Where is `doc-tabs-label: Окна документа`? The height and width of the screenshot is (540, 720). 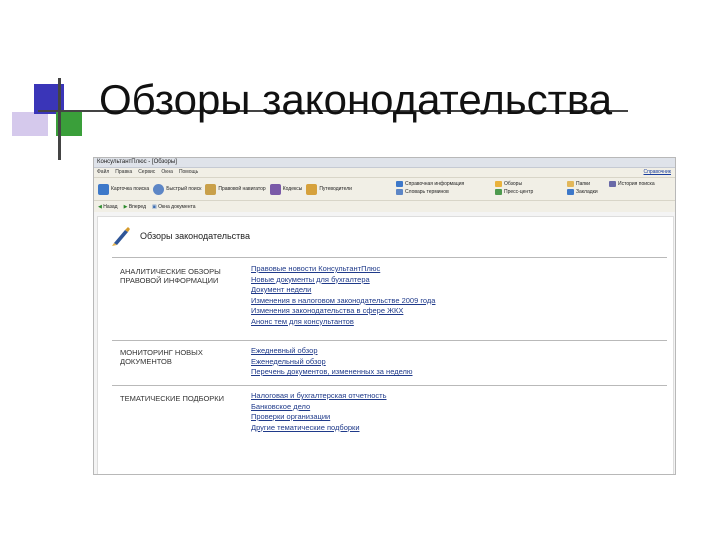
doc-tabs-label: Окна документа is located at coordinates (177, 206).